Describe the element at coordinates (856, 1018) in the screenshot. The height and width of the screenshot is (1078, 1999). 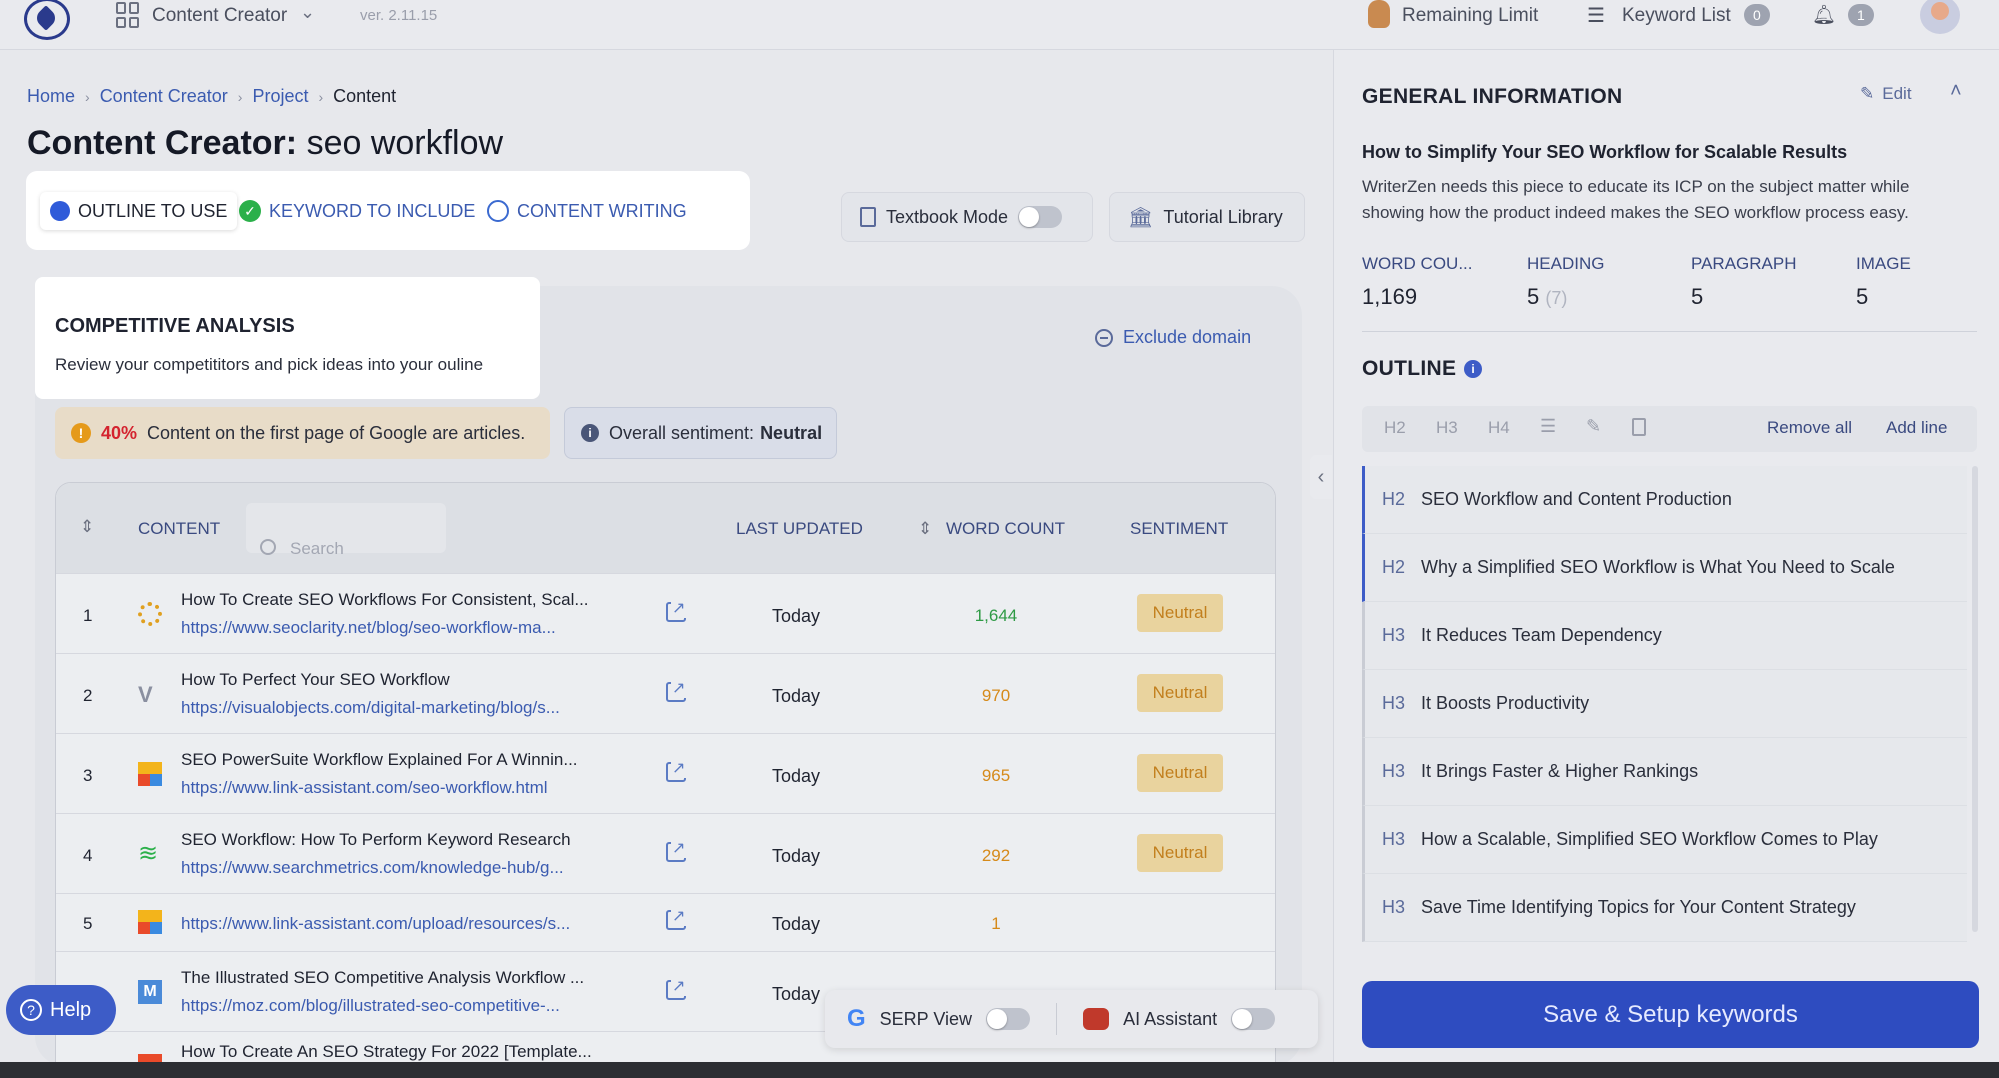
I see `google-icon: G` at that location.